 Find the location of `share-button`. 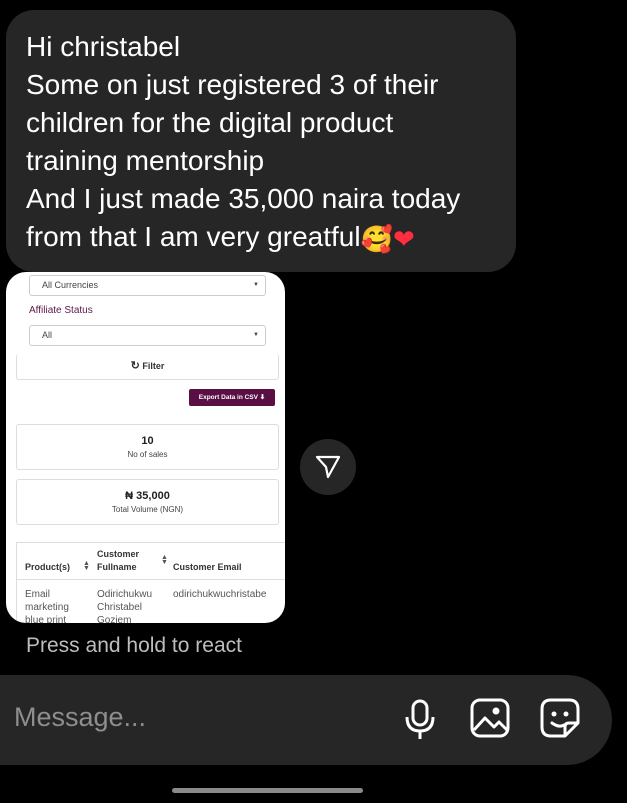

share-button is located at coordinates (328, 467).